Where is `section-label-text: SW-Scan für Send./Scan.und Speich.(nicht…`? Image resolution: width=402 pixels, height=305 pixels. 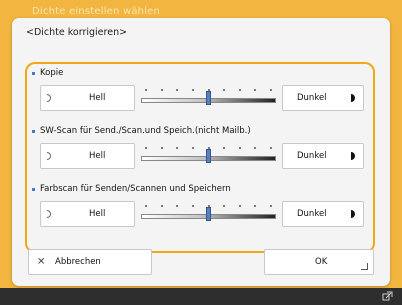 section-label-text: SW-Scan für Send./Scan.und Speich.(nicht… is located at coordinates (145, 131).